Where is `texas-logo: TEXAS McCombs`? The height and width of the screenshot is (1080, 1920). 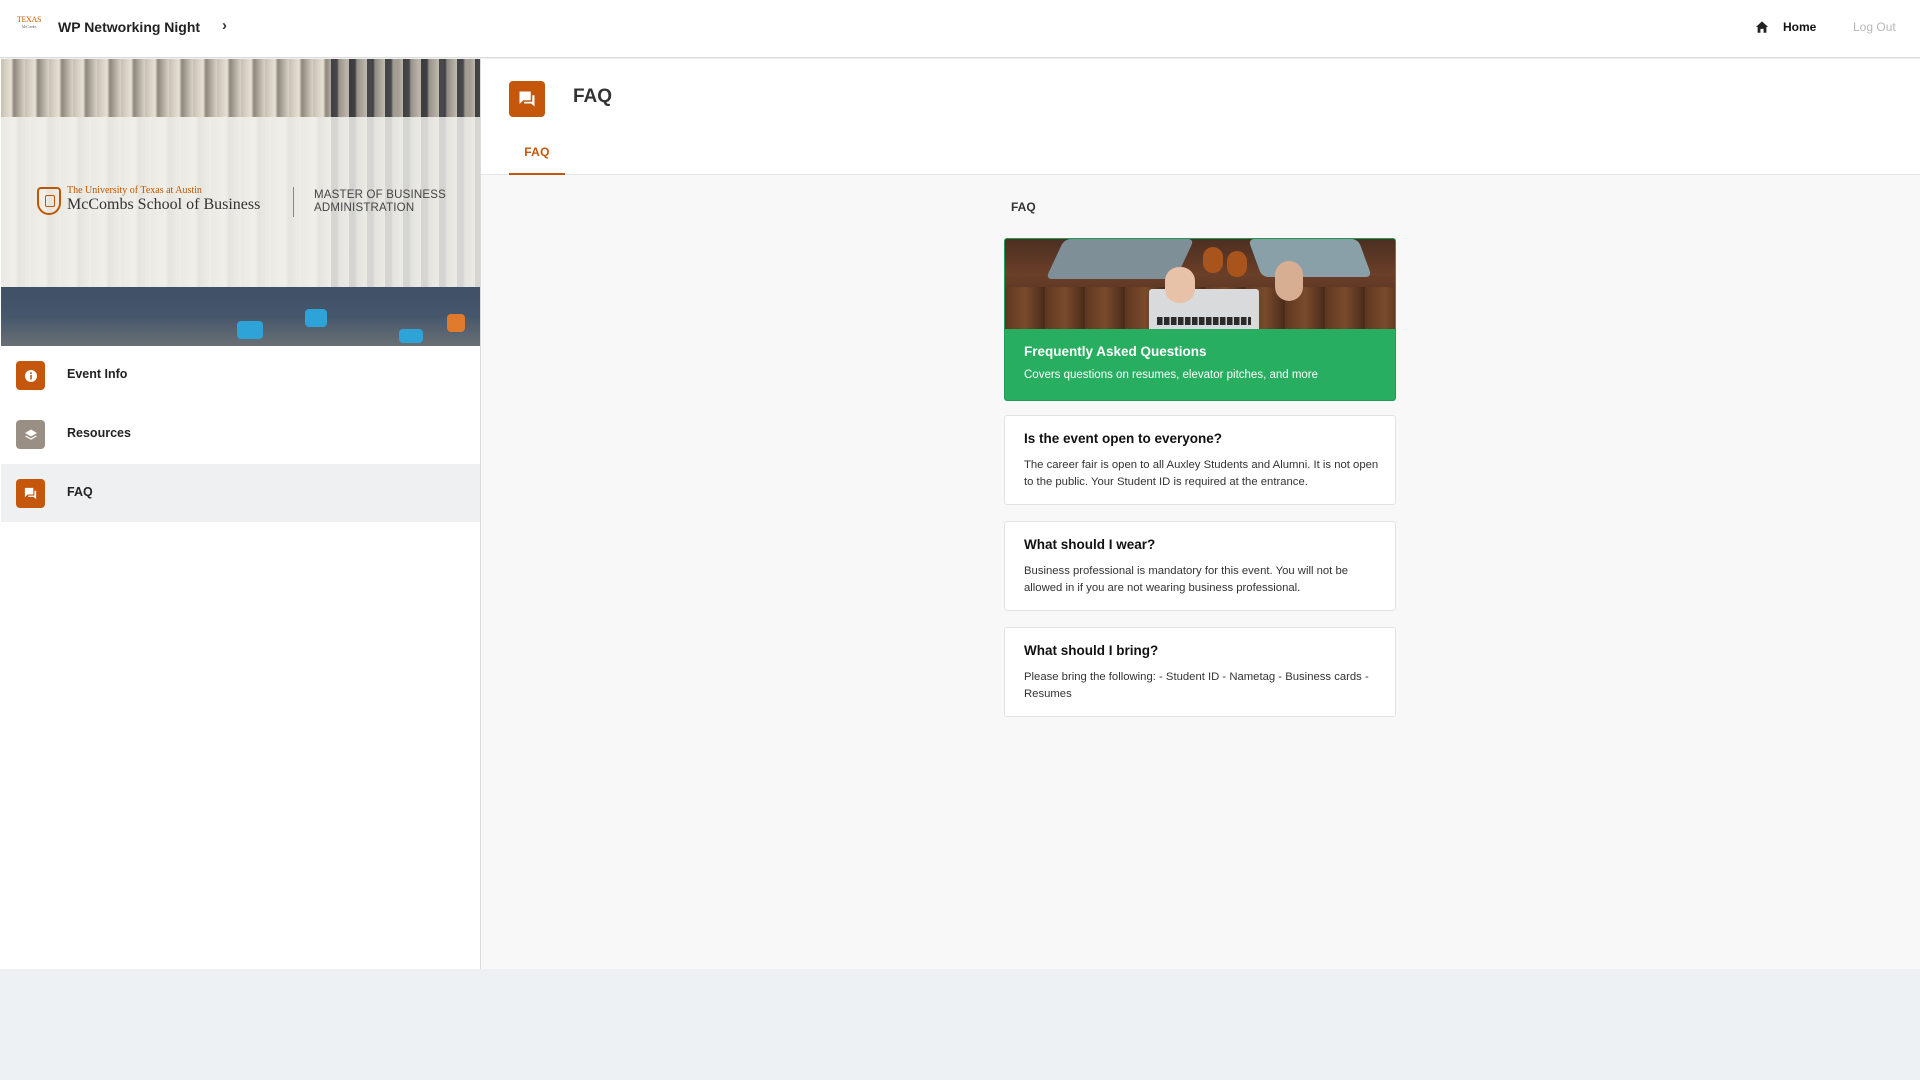 texas-logo: TEXAS McCombs is located at coordinates (29, 27).